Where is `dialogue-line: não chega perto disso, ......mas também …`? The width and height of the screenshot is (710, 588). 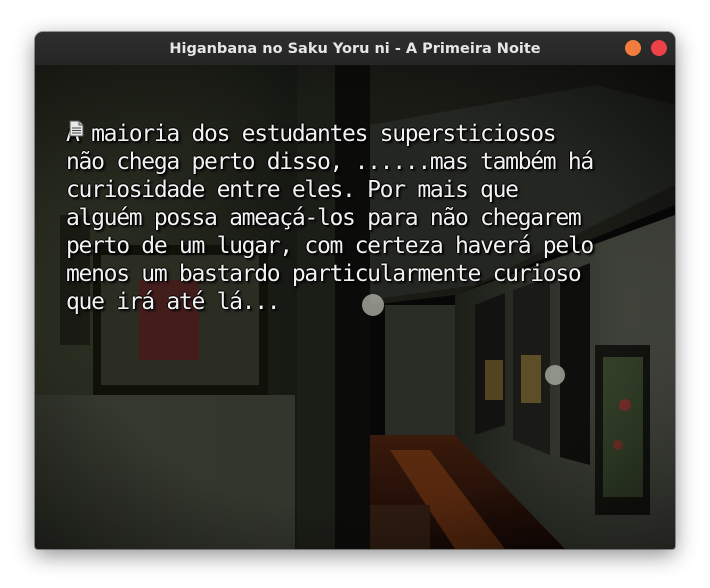 dialogue-line: não chega perto disso, ......mas também … is located at coordinates (330, 162).